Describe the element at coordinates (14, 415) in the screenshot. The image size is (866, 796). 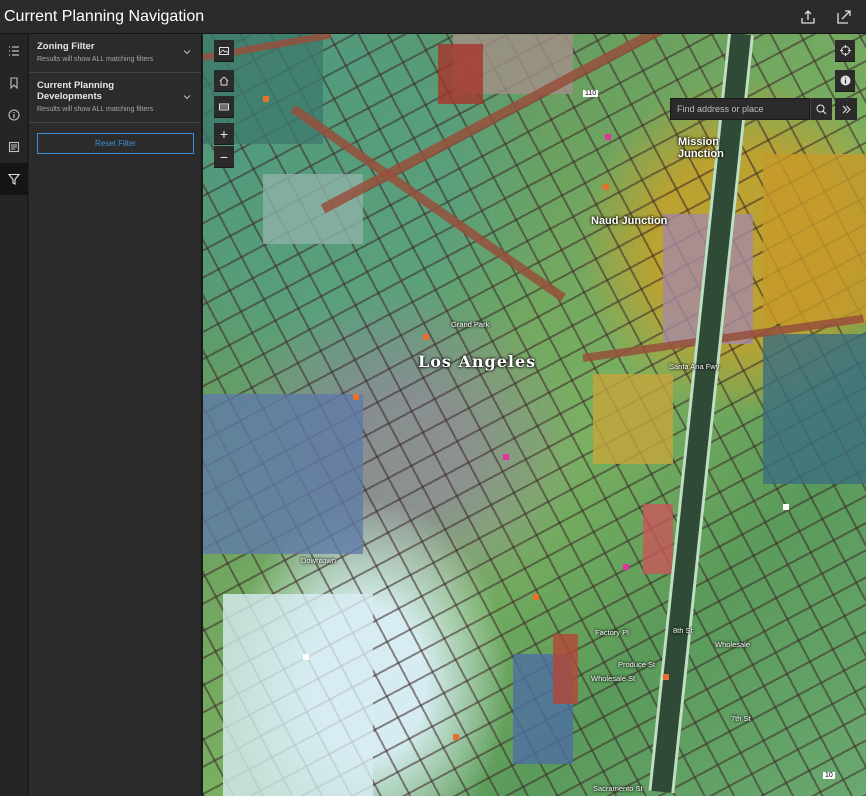
I see `action-rail` at that location.